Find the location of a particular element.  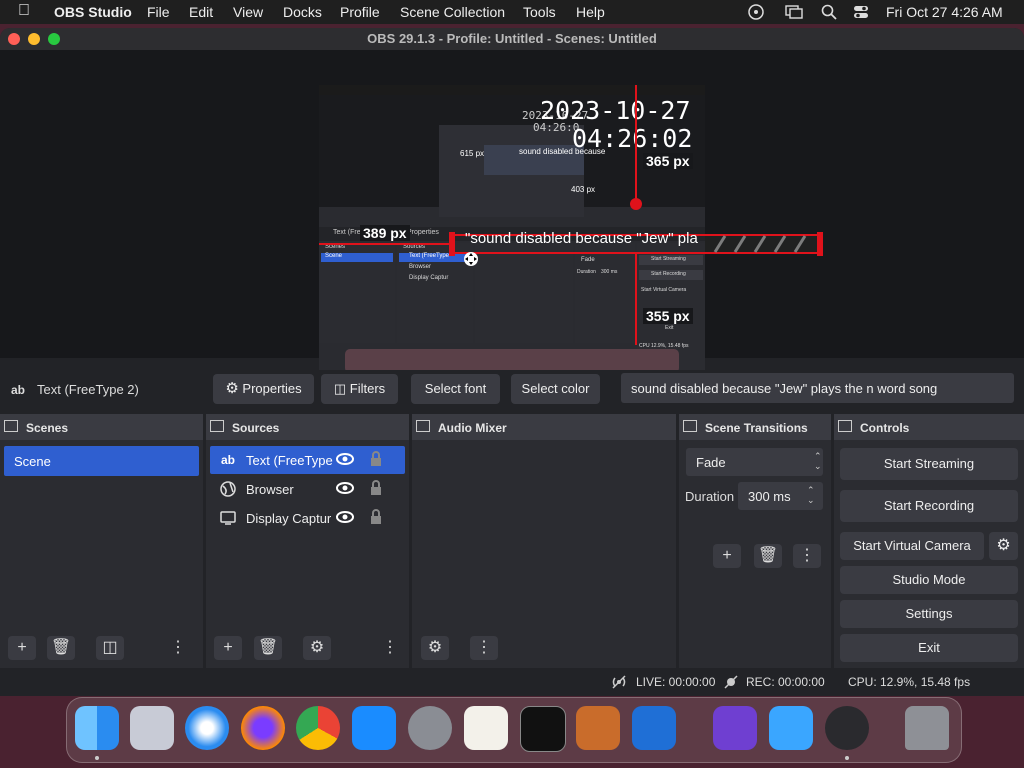

add-source-button: + is located at coordinates (228, 648).